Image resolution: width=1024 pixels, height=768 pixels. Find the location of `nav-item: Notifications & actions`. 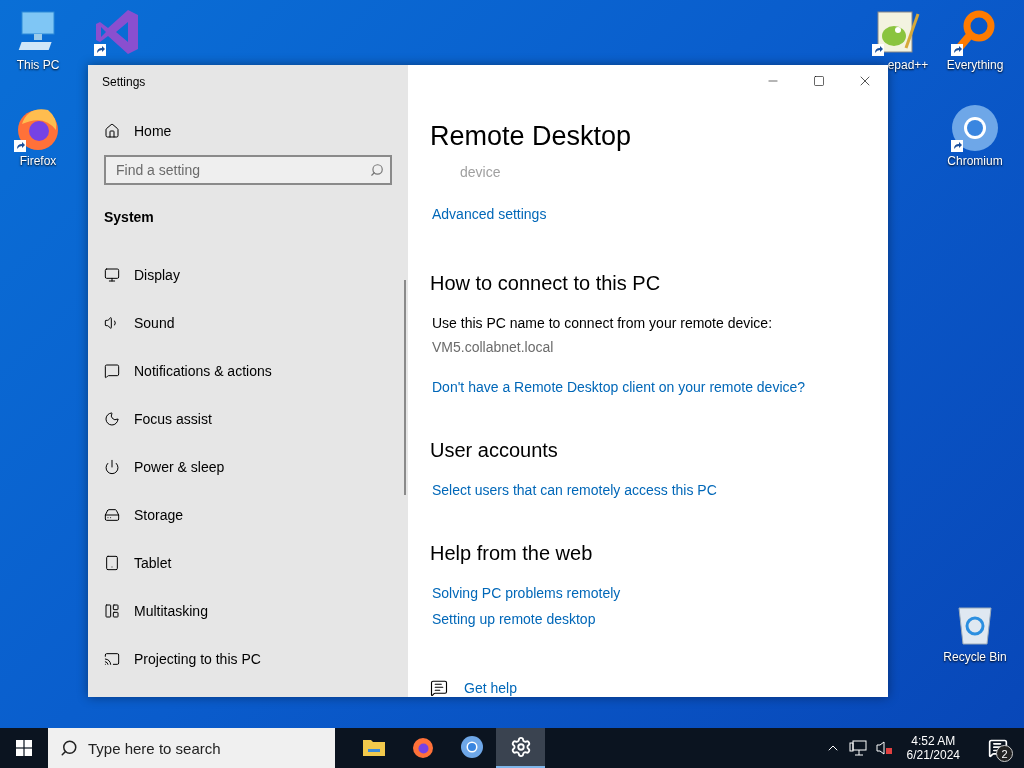

nav-item: Notifications & actions is located at coordinates (203, 371).